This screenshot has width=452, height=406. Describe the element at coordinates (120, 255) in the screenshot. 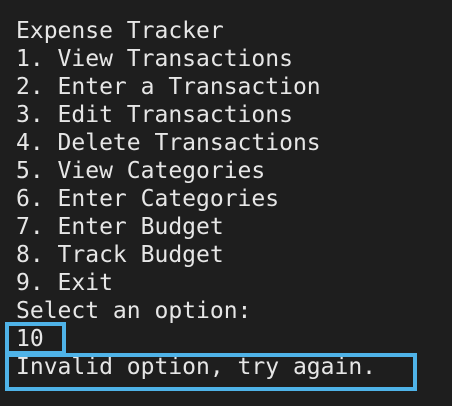

I see `menu-item-track-budget: 8. Track Budget` at that location.